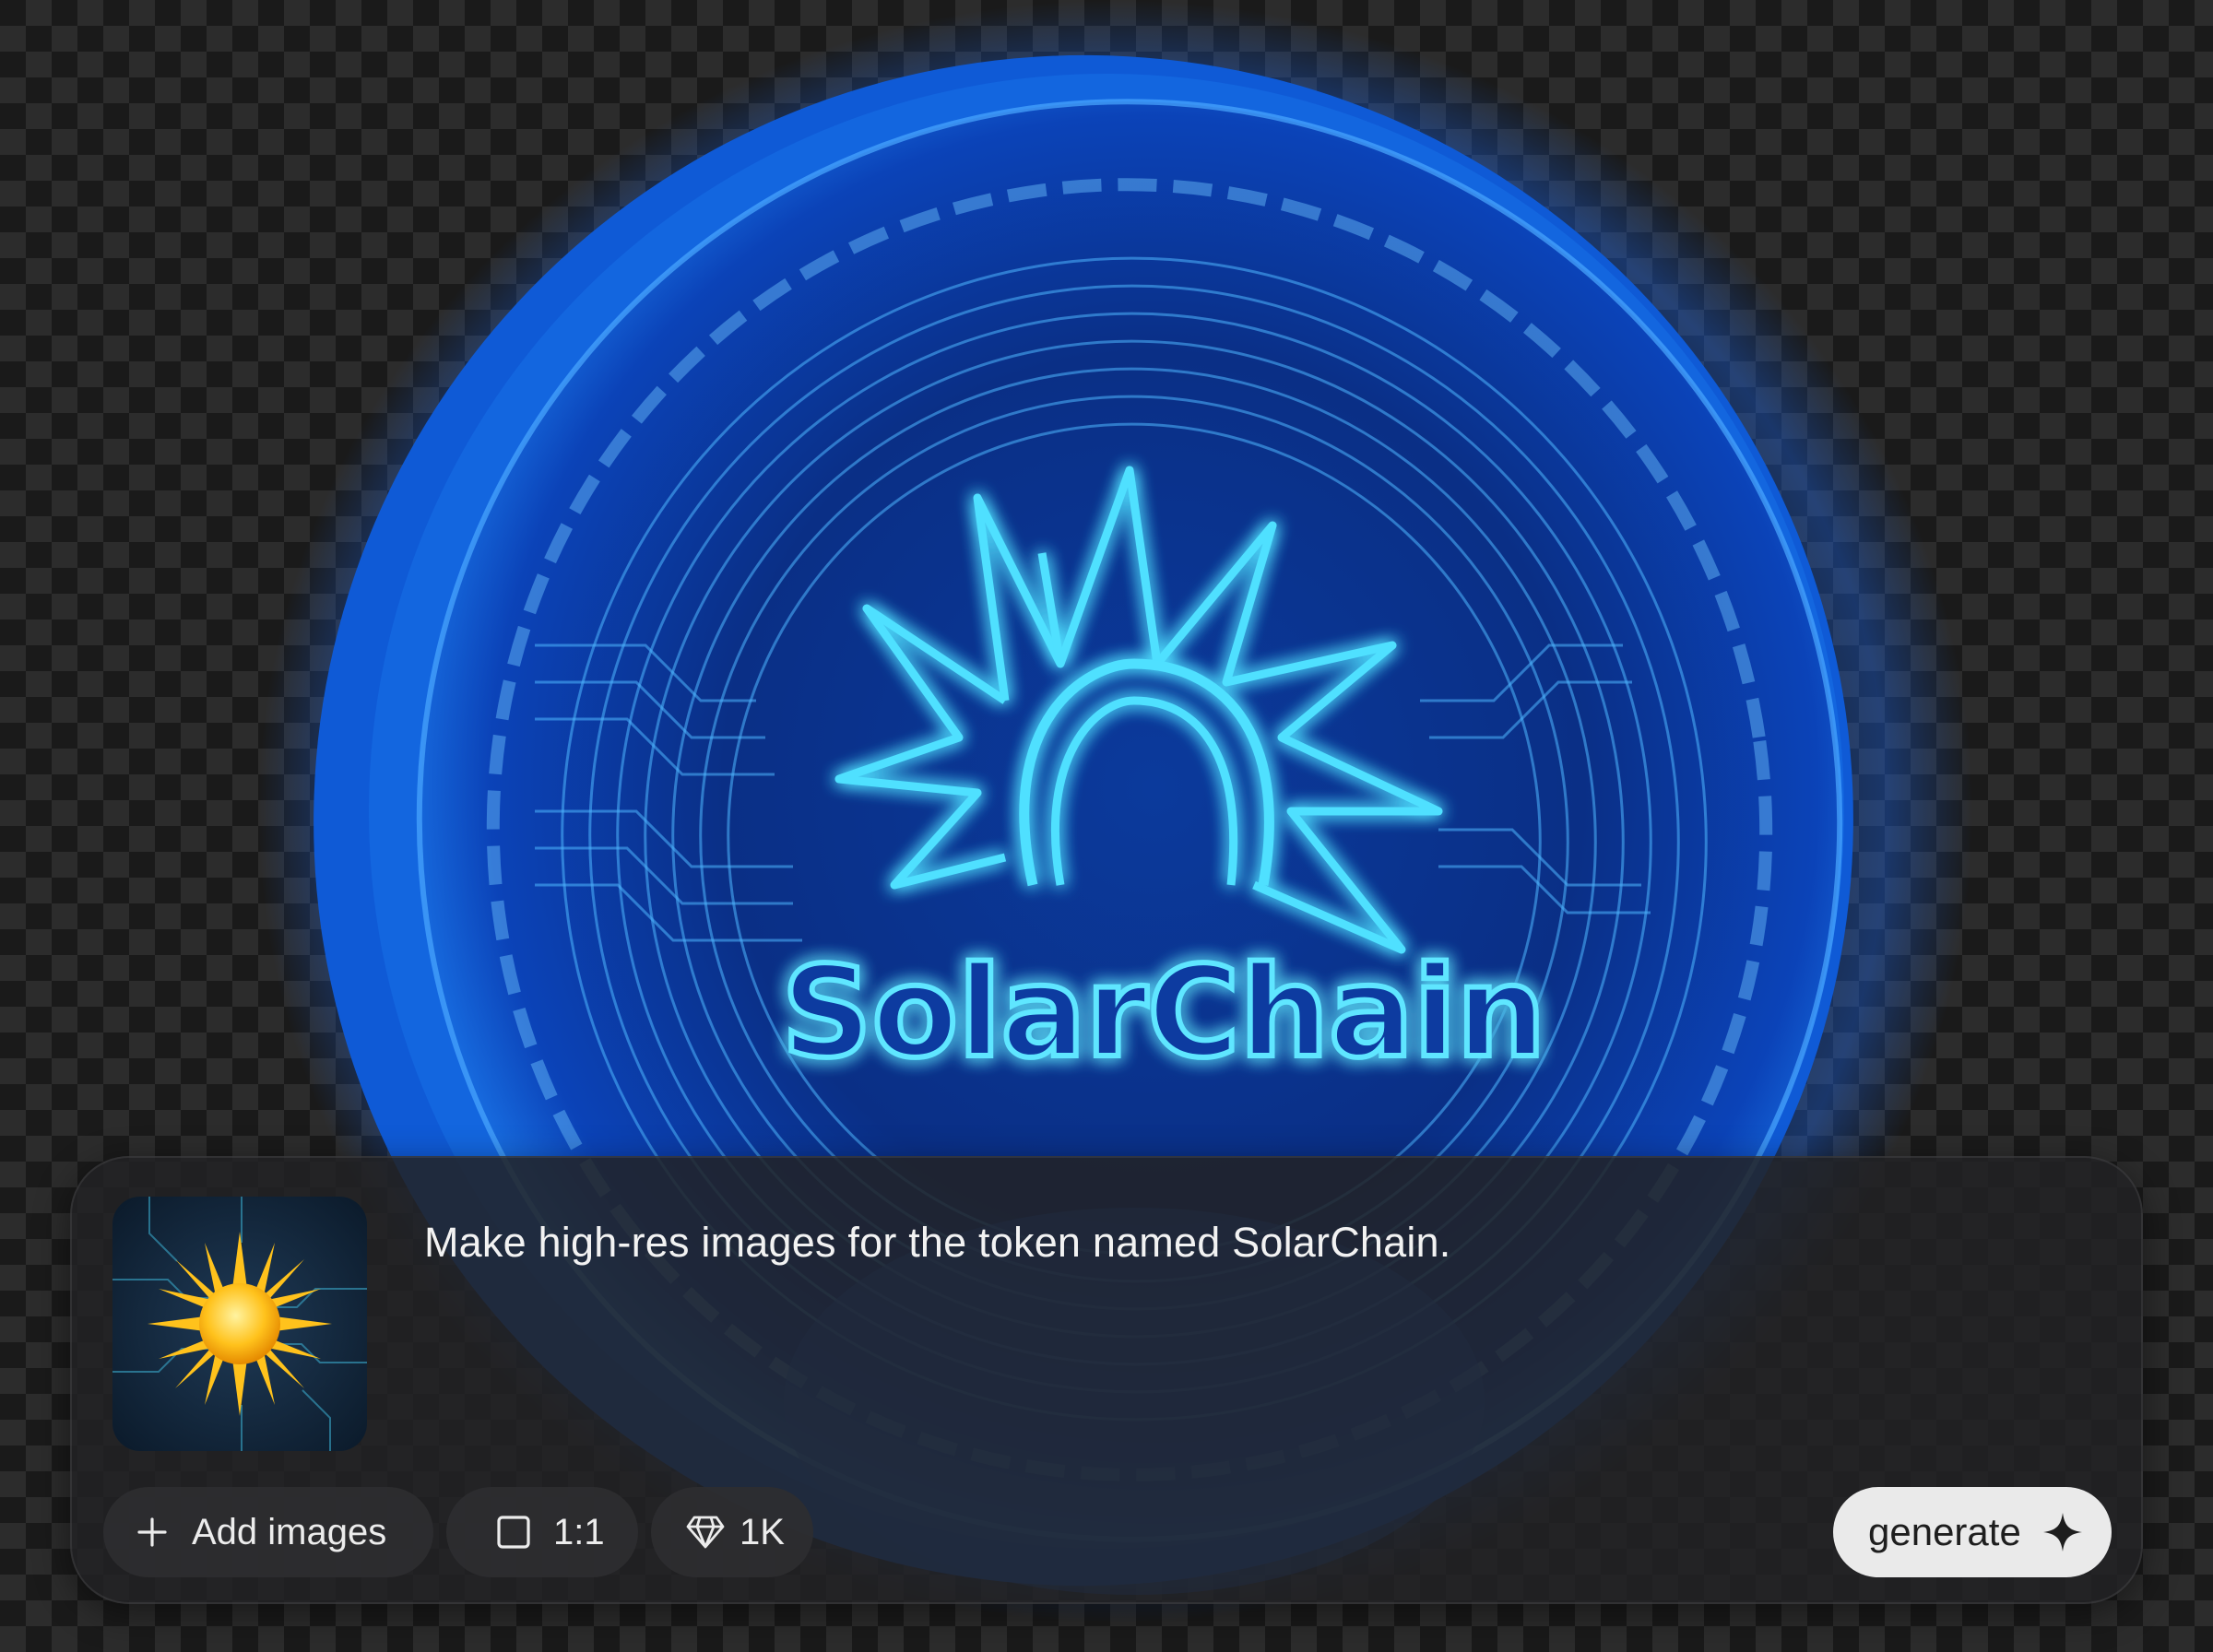 The image size is (2213, 1652). I want to click on quality-label: 1K, so click(762, 1531).